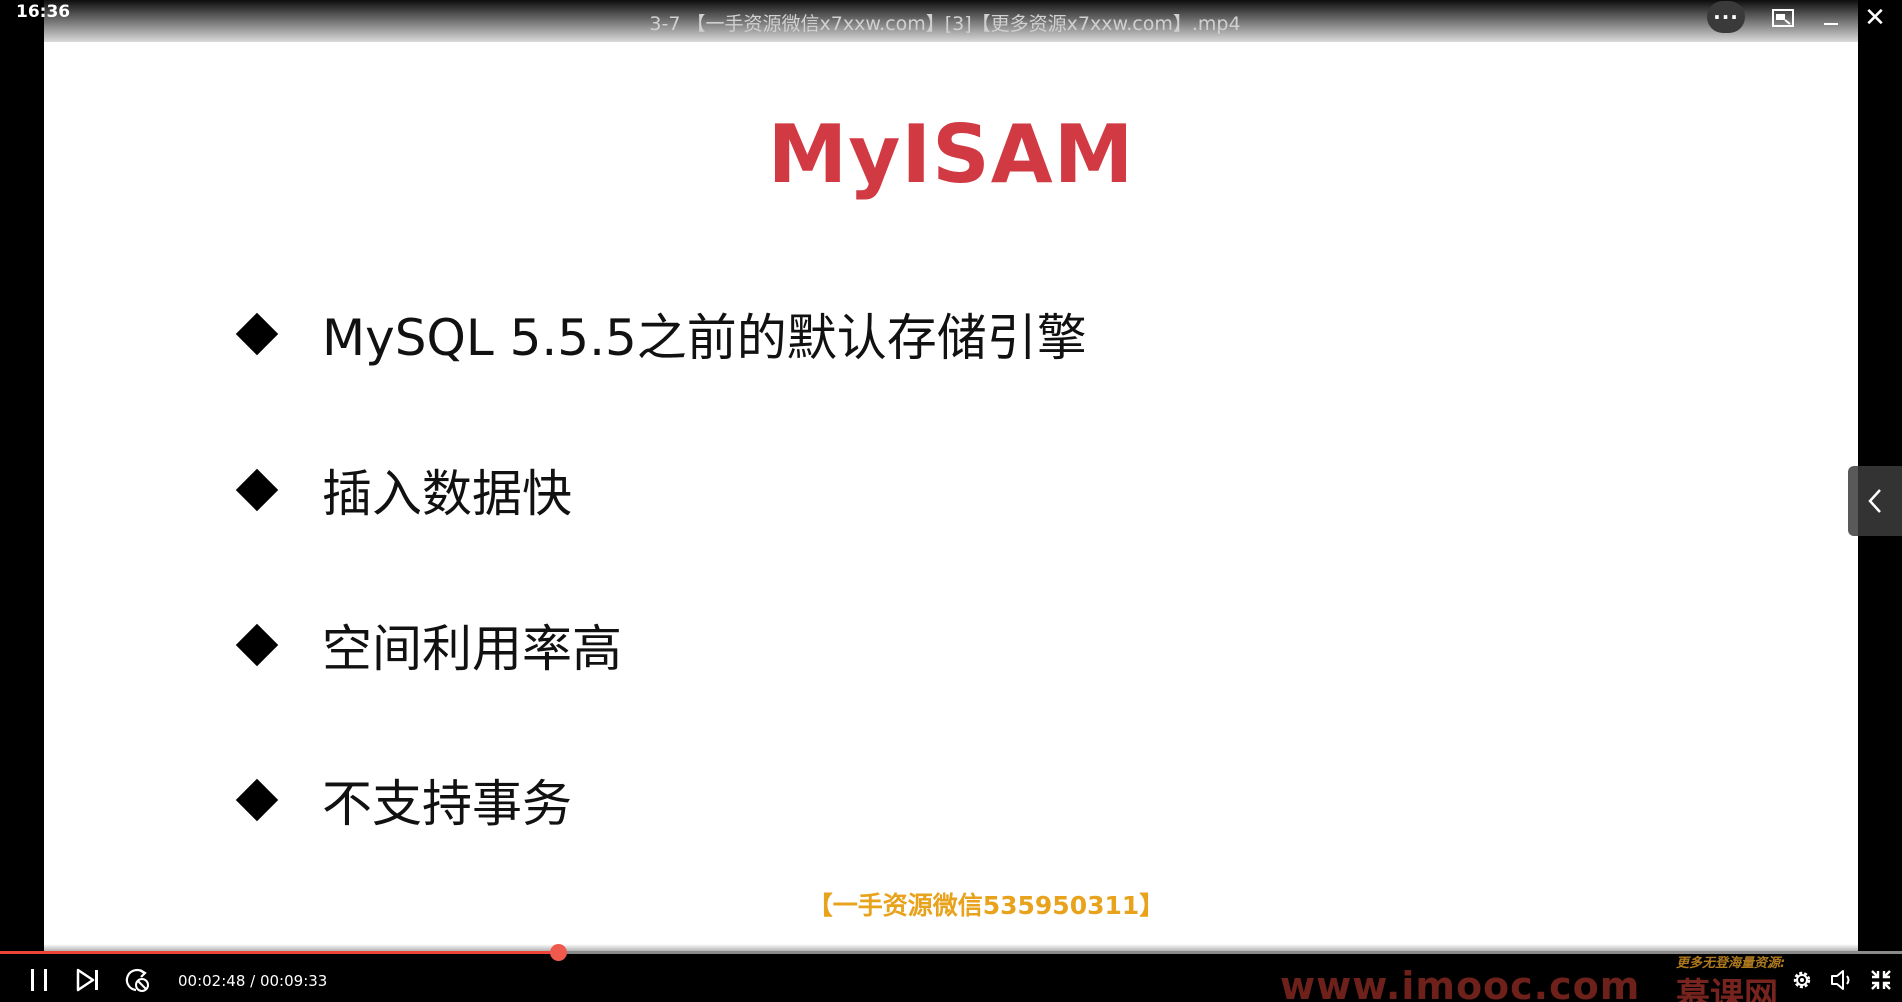 This screenshot has width=1902, height=1002. I want to click on more-icon: ···, so click(1726, 17).